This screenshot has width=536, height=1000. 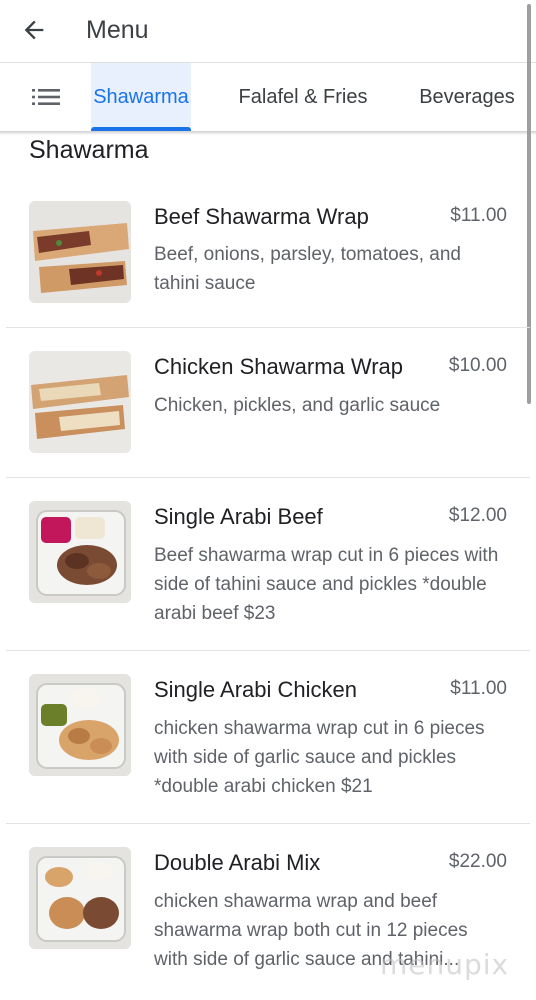 What do you see at coordinates (297, 405) in the screenshot?
I see `item-description: Chicken, pickles, and garlic sauce` at bounding box center [297, 405].